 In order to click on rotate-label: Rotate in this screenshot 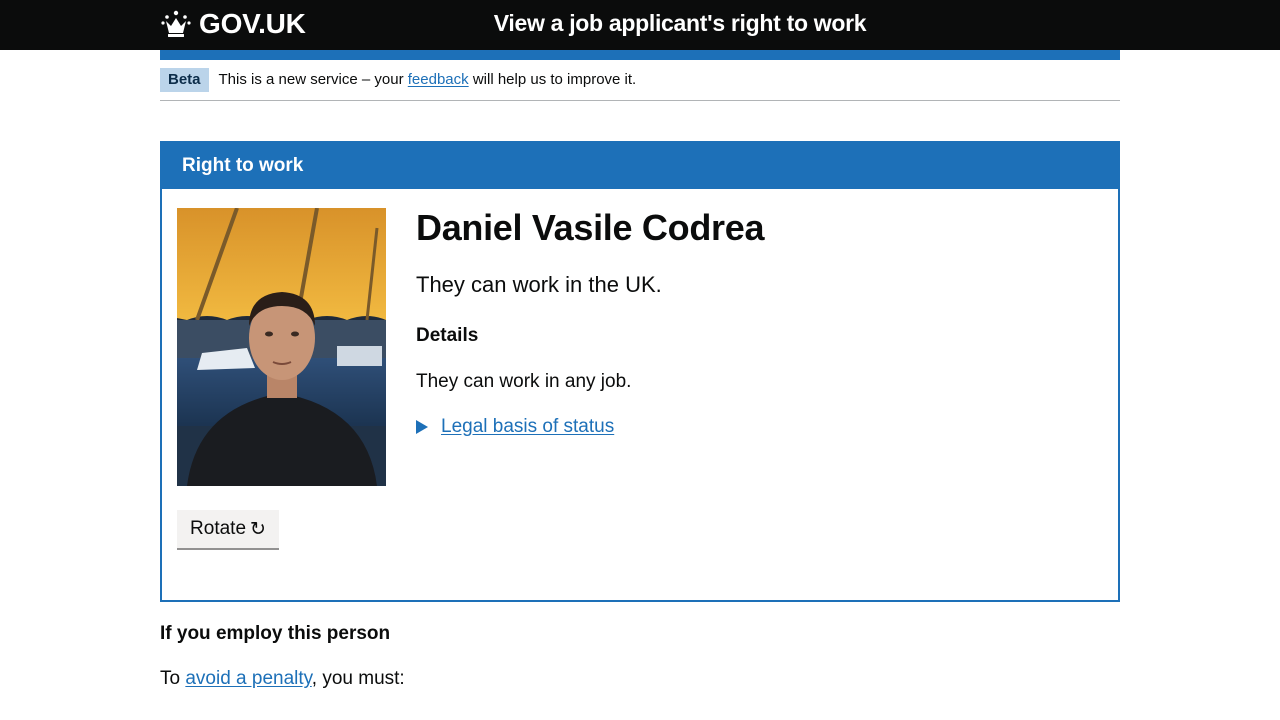, I will do `click(218, 528)`.